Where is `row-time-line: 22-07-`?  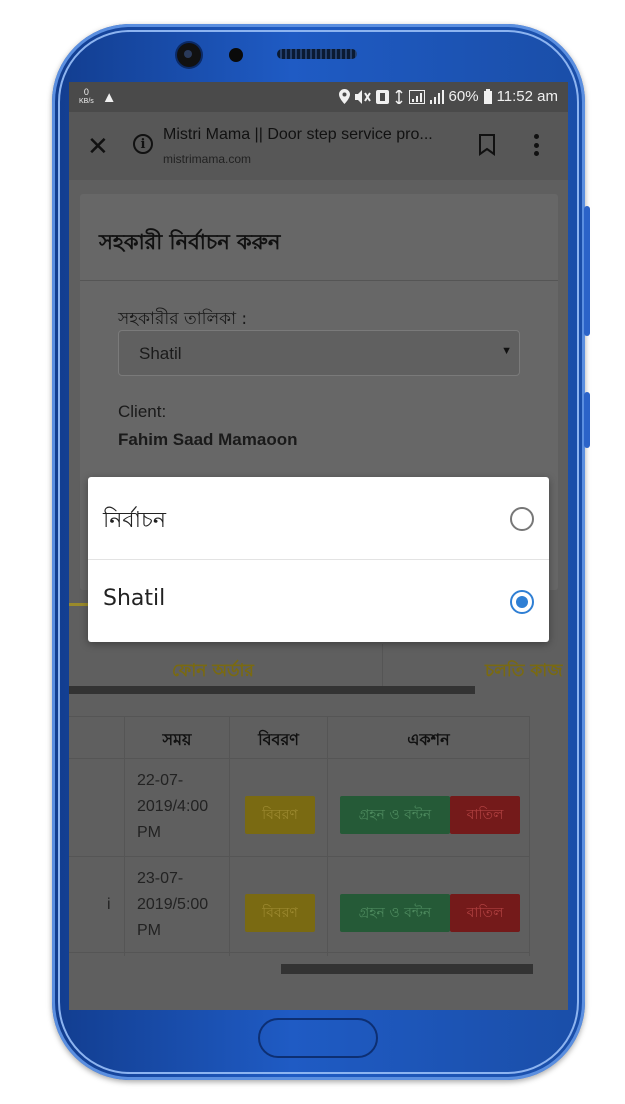 row-time-line: 22-07- is located at coordinates (160, 780).